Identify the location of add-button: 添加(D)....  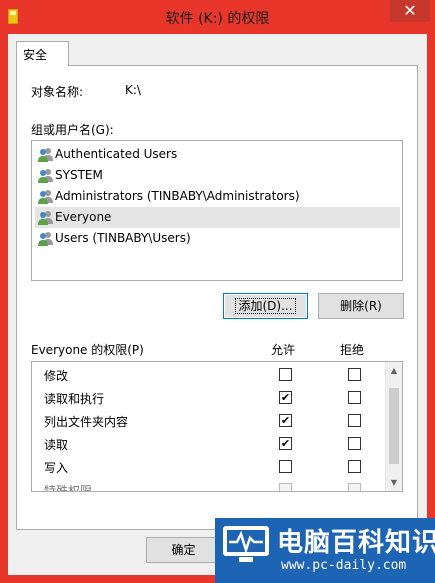
(265, 306).